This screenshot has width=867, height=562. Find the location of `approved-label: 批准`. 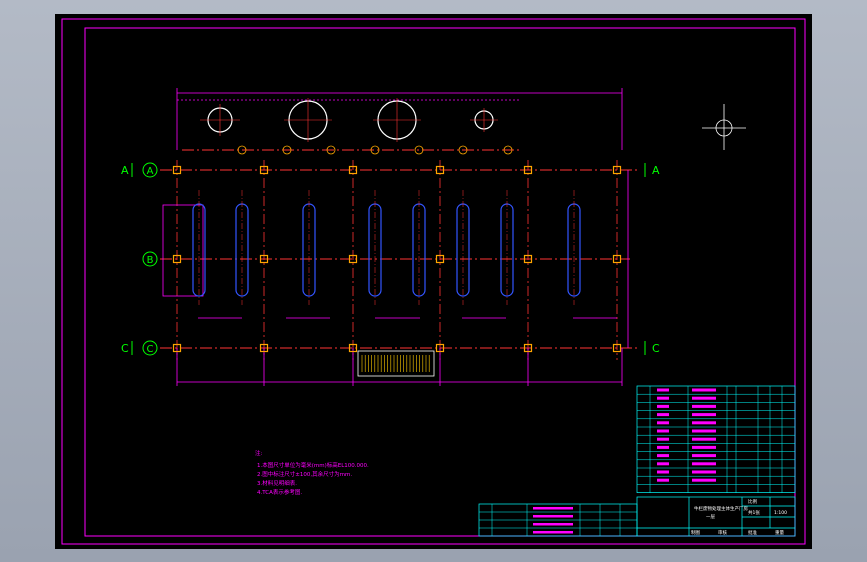

approved-label: 批准 is located at coordinates (752, 532).